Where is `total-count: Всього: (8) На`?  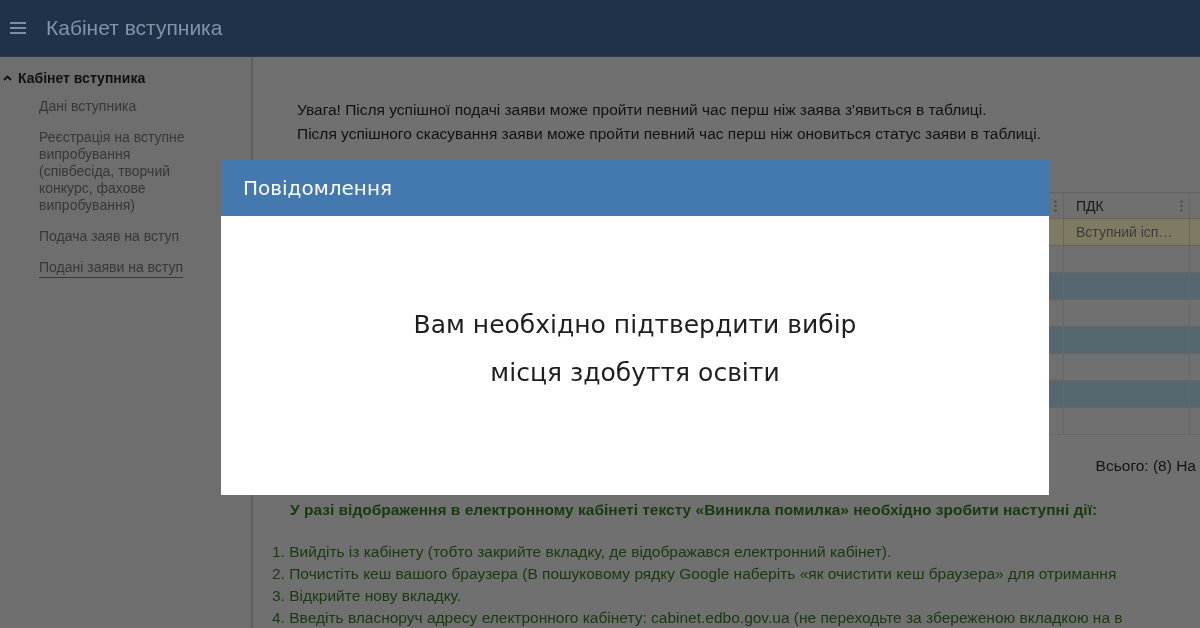 total-count: Всього: (8) На is located at coordinates (1145, 466).